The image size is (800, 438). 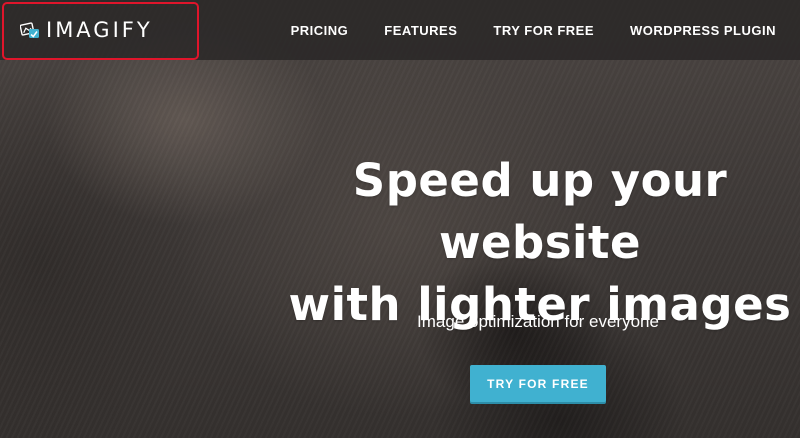 I want to click on hero-subtitle: Image optimization for everyone, so click(x=538, y=321).